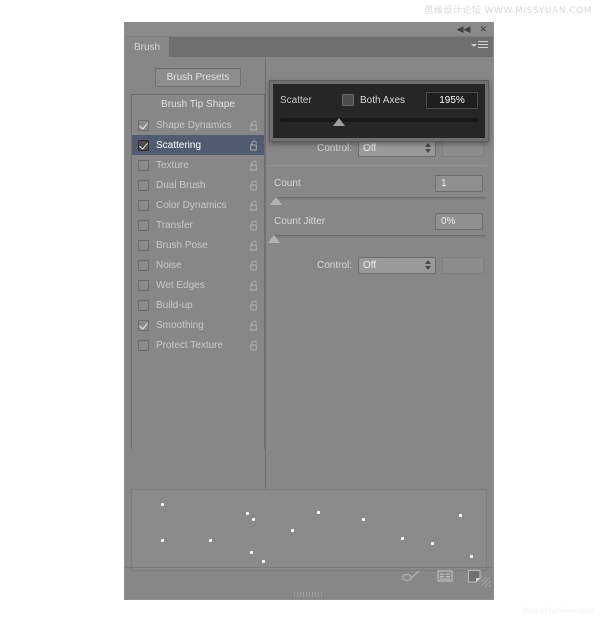  What do you see at coordinates (378, 202) in the screenshot?
I see `count-slider` at bounding box center [378, 202].